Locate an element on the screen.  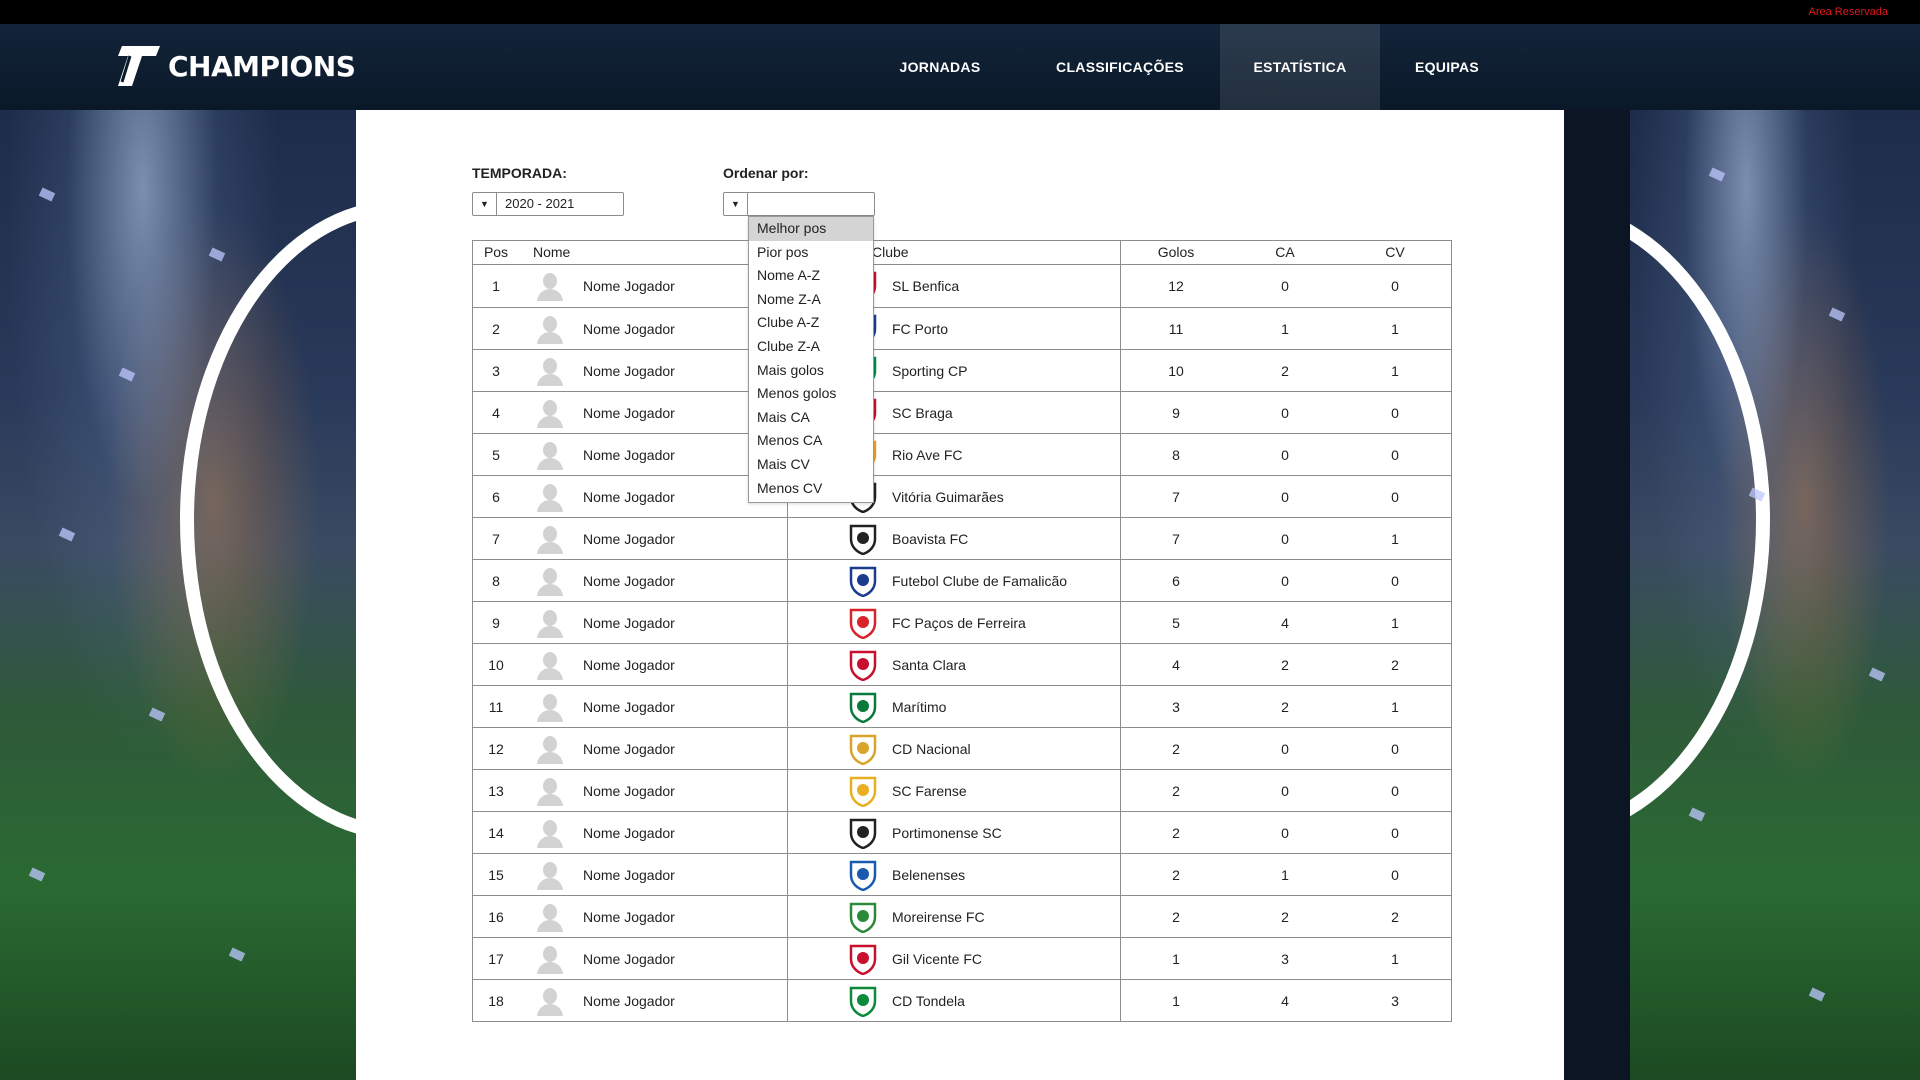
order-option: Nome Z-A is located at coordinates (811, 300).